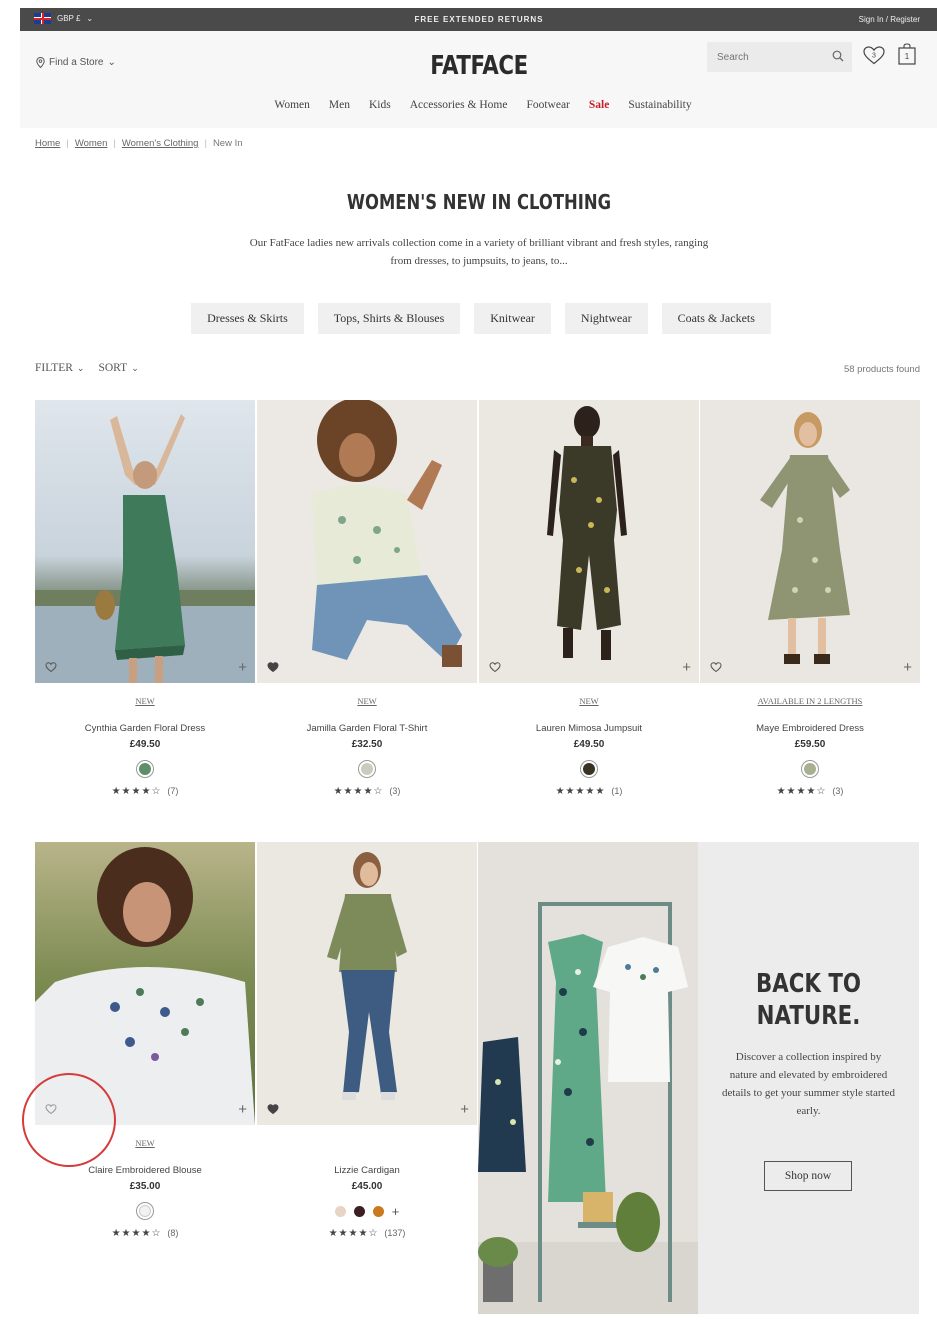  I want to click on search-box, so click(779, 57).